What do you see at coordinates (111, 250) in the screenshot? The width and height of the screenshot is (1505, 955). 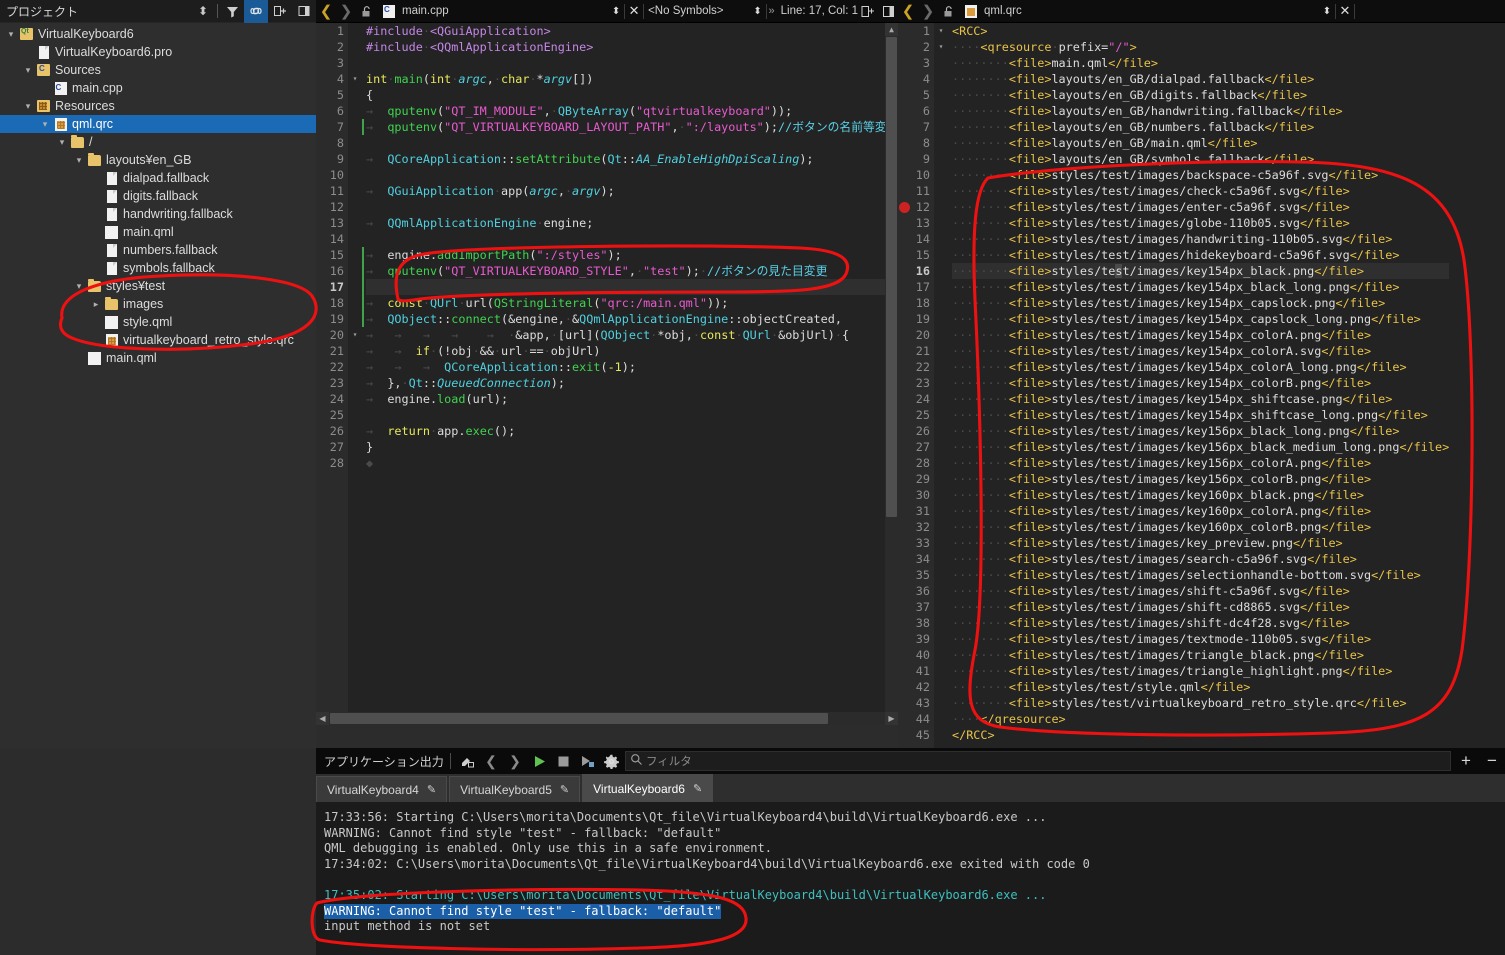 I see `file-icon` at bounding box center [111, 250].